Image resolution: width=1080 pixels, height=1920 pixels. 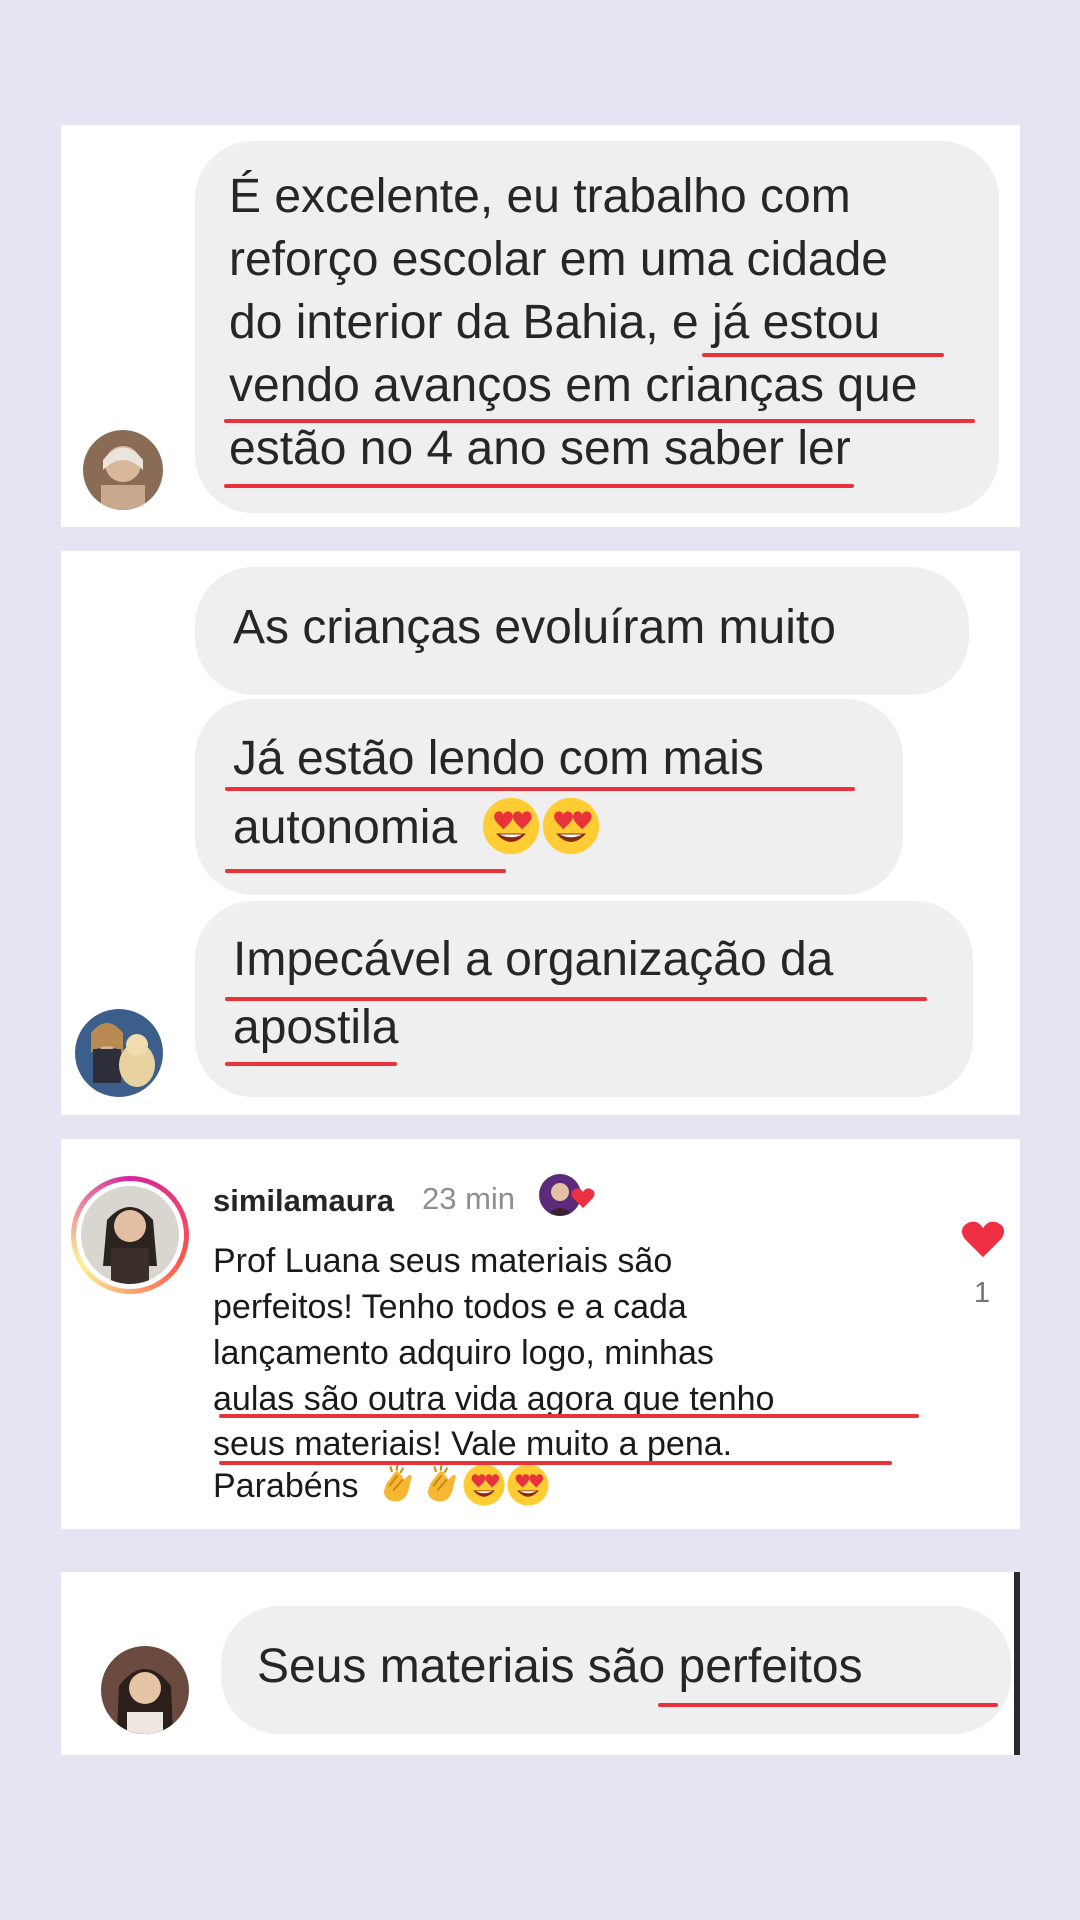 What do you see at coordinates (573, 385) in the screenshot?
I see `message-line: vendo avanços em crianças que` at bounding box center [573, 385].